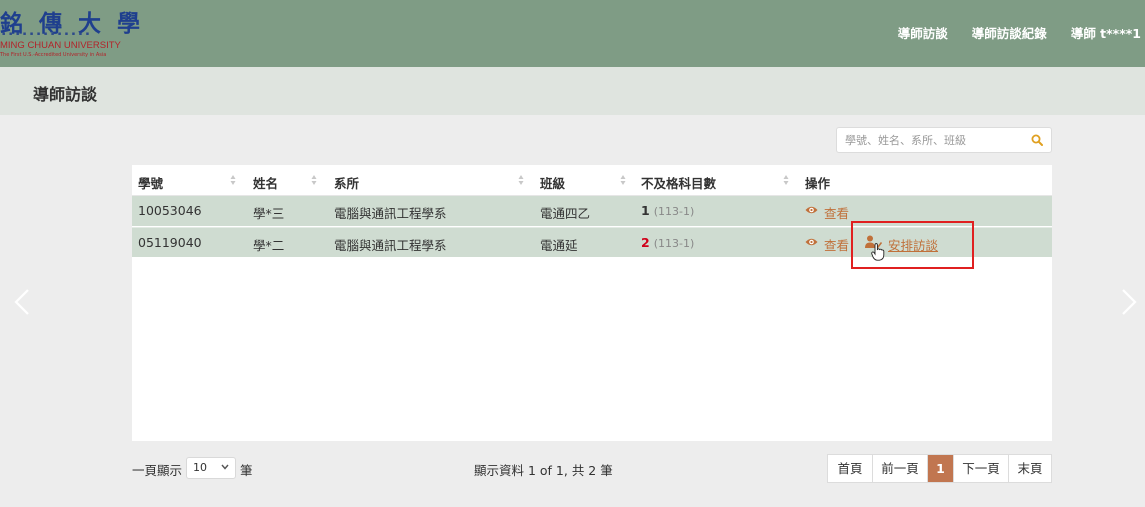 The width and height of the screenshot is (1145, 507). What do you see at coordinates (645, 210) in the screenshot?
I see `fail-count-value: 1` at bounding box center [645, 210].